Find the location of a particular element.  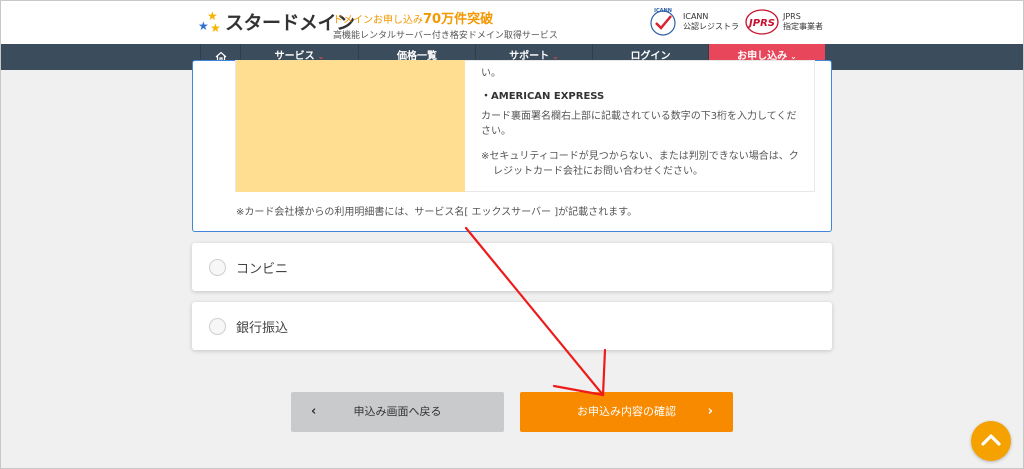

back-button-label: 申込み画面へ戻る is located at coordinates (397, 411).